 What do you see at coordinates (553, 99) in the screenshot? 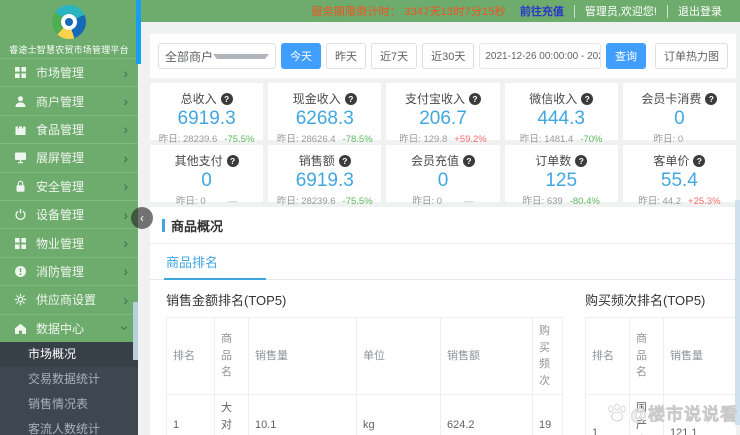
I see `stat-title: 微信收入` at bounding box center [553, 99].